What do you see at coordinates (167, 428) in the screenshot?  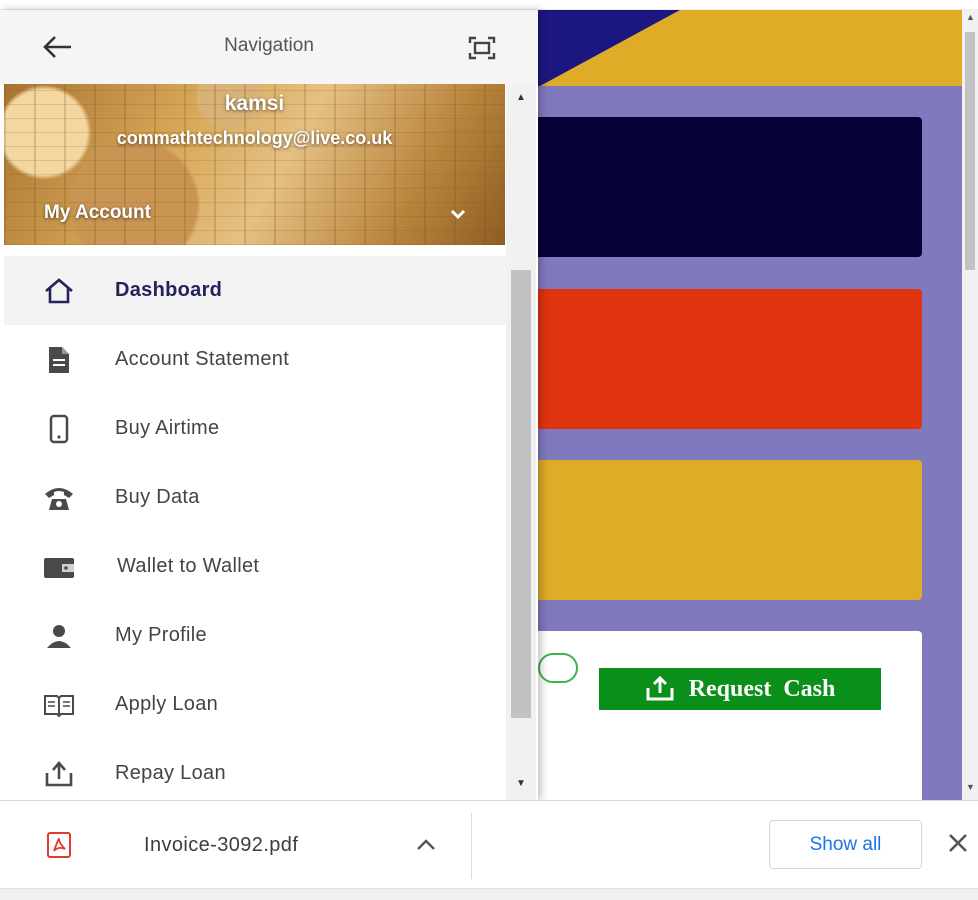 I see `sidebar-item-label: Buy Airtime` at bounding box center [167, 428].